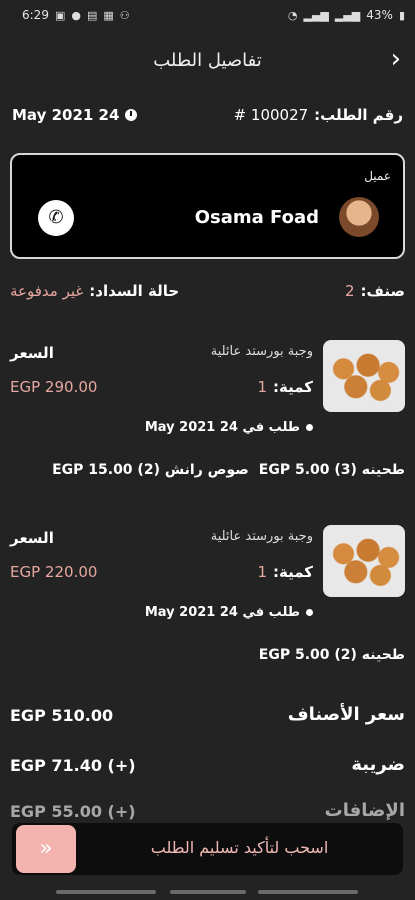 The image size is (415, 900). What do you see at coordinates (207, 719) in the screenshot?
I see `items-total-row: سعر الأصناف EGP 510.00` at bounding box center [207, 719].